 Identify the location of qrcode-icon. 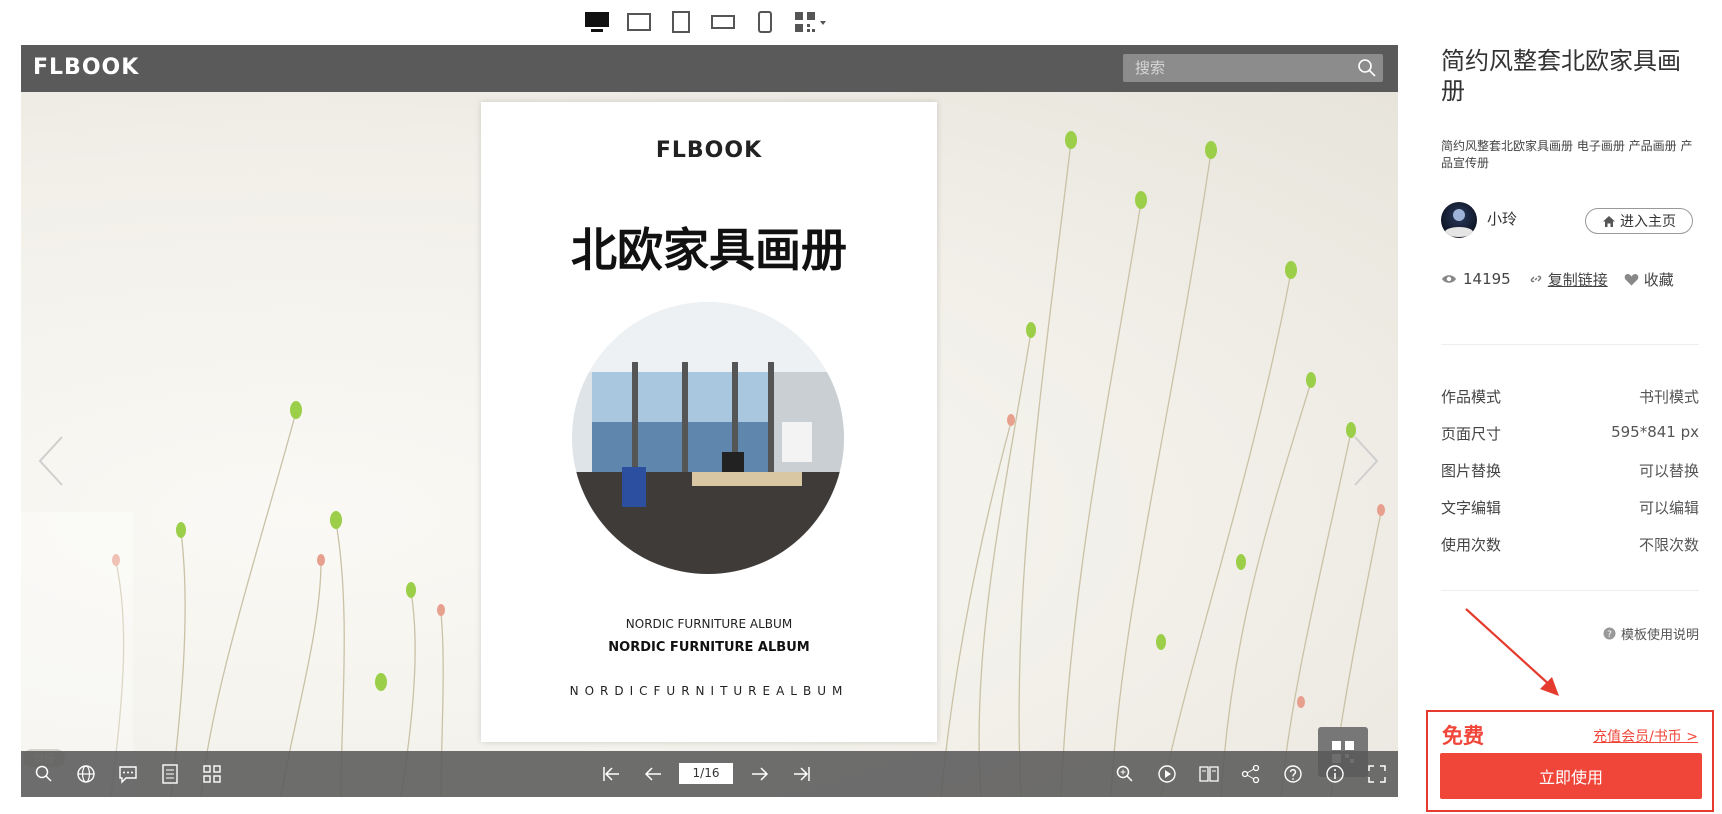
(811, 22).